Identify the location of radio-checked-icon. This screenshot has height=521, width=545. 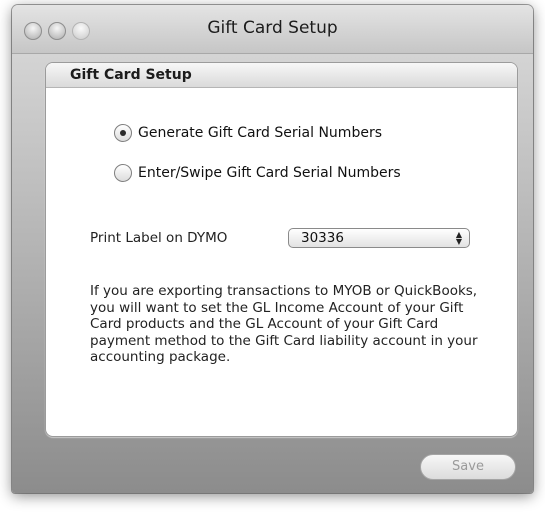
(123, 133).